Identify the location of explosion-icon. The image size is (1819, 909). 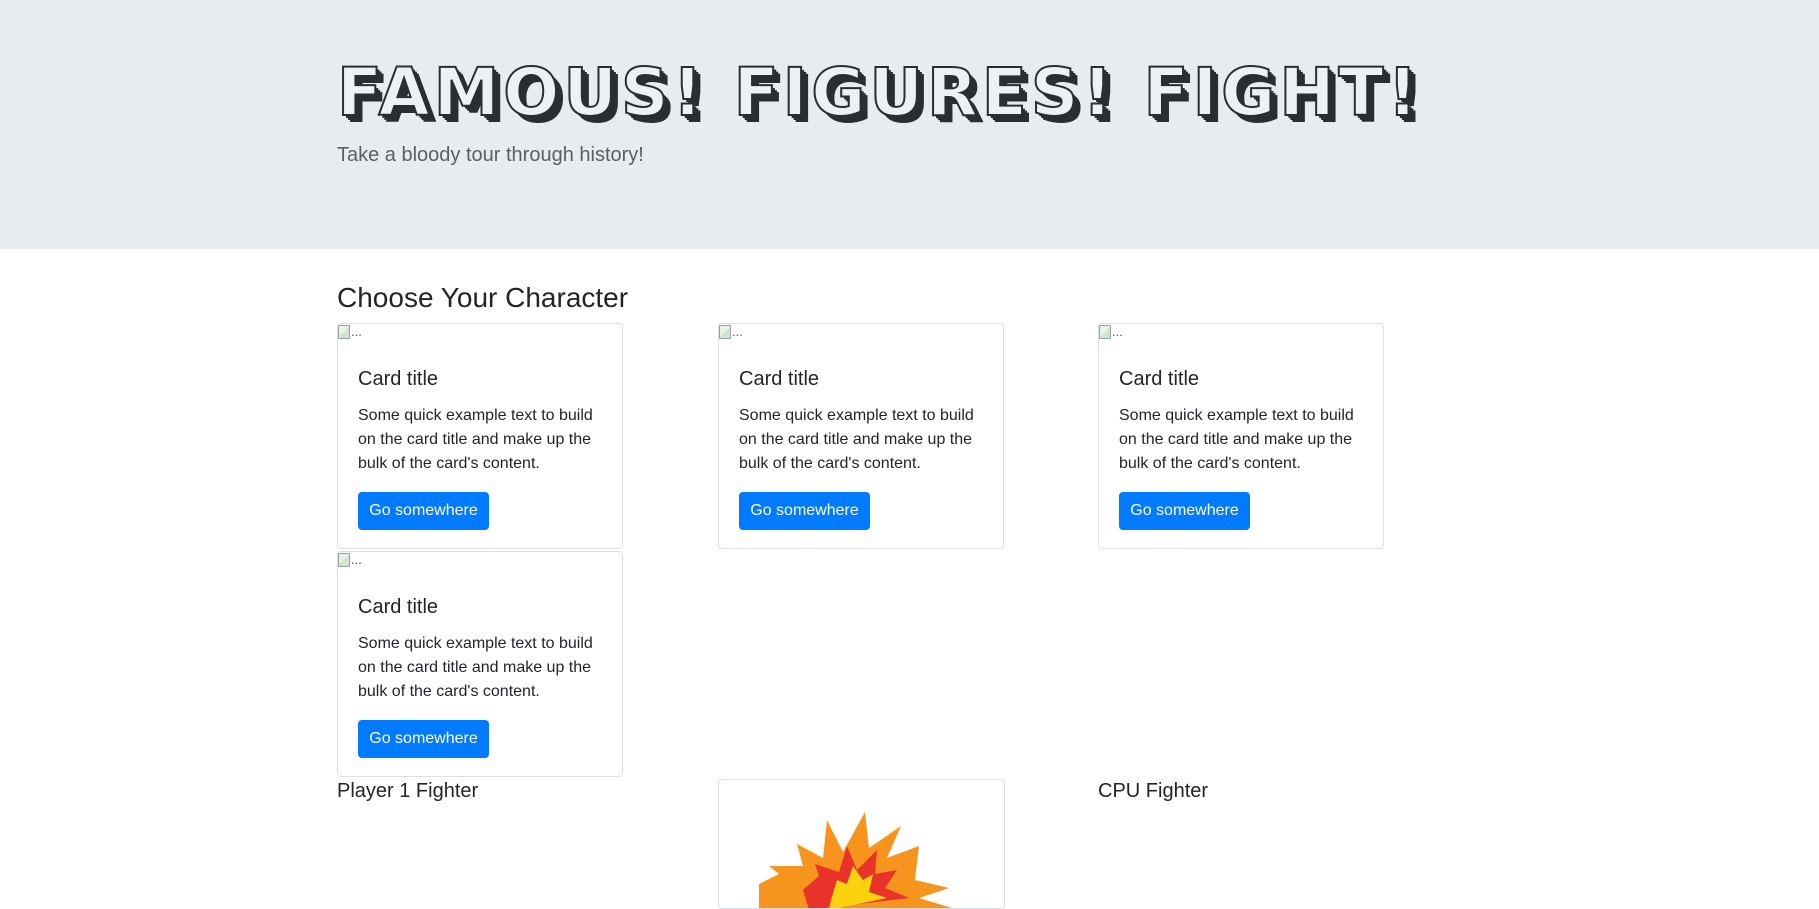
(856, 860).